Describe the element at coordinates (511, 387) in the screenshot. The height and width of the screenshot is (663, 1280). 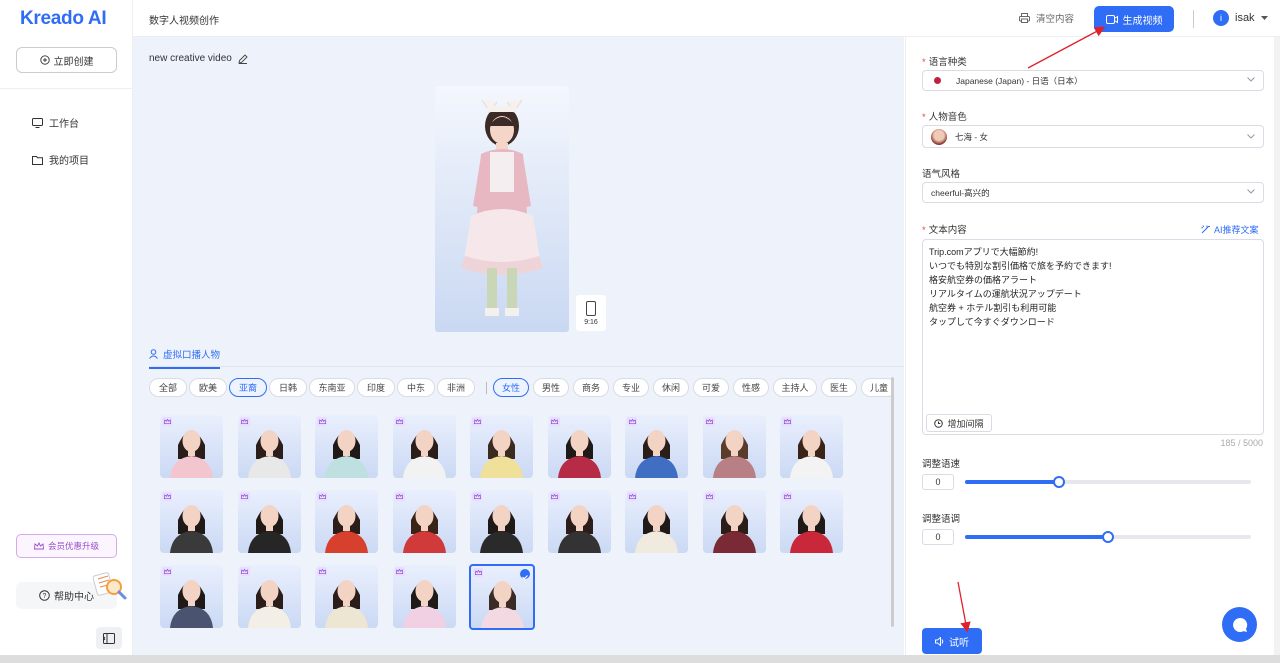
I see `filter-chip-tag: 女性` at that location.